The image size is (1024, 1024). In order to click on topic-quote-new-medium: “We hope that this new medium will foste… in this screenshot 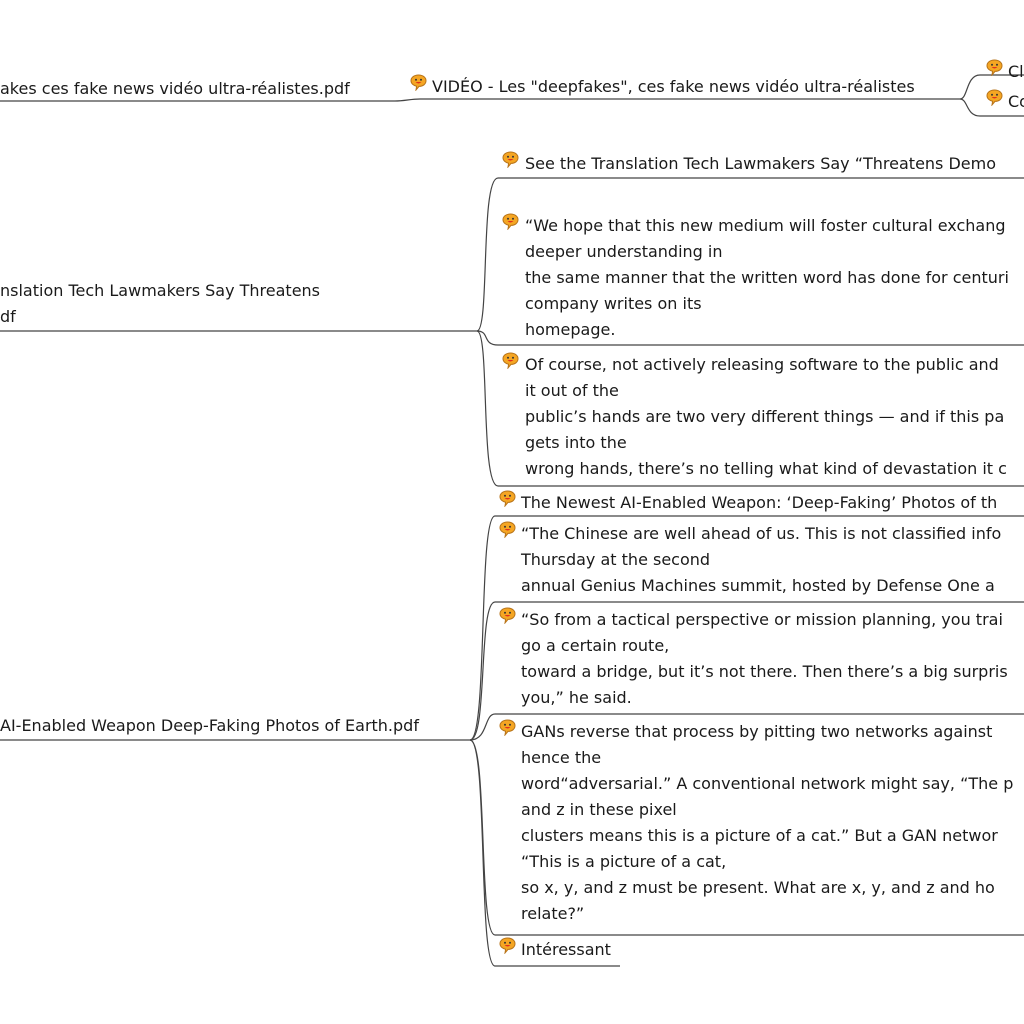, I will do `click(767, 278)`.